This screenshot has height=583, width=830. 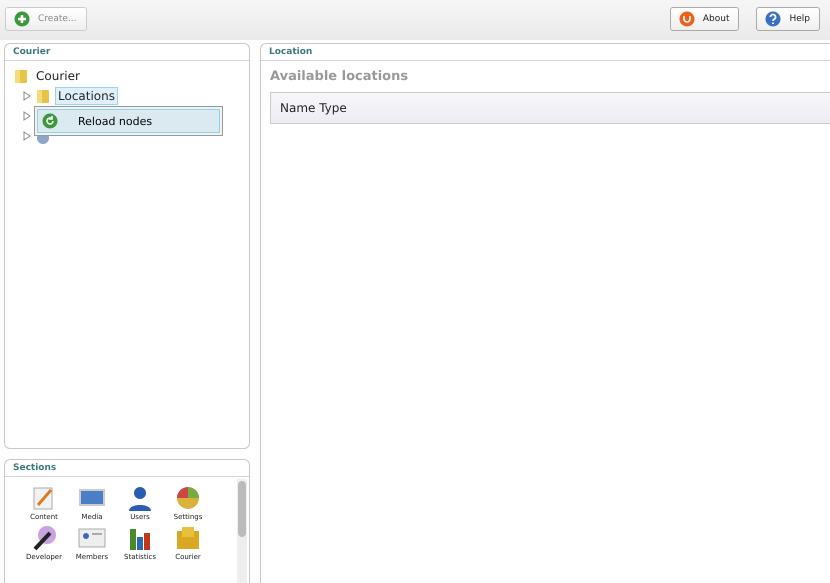 What do you see at coordinates (31, 52) in the screenshot?
I see `panel-title: Courier` at bounding box center [31, 52].